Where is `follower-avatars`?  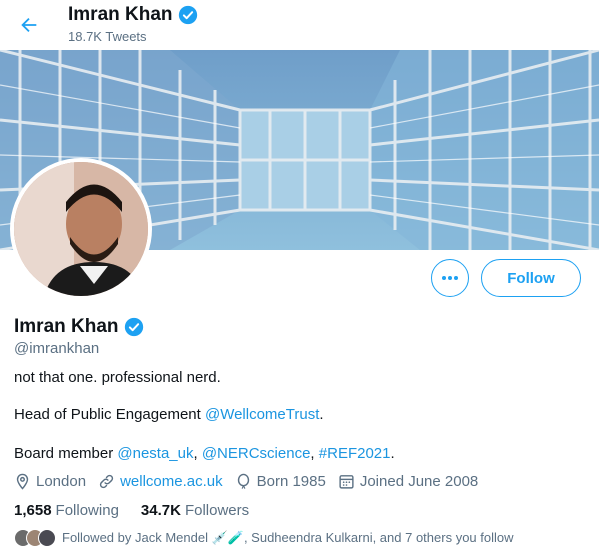 follower-avatars is located at coordinates (35, 538).